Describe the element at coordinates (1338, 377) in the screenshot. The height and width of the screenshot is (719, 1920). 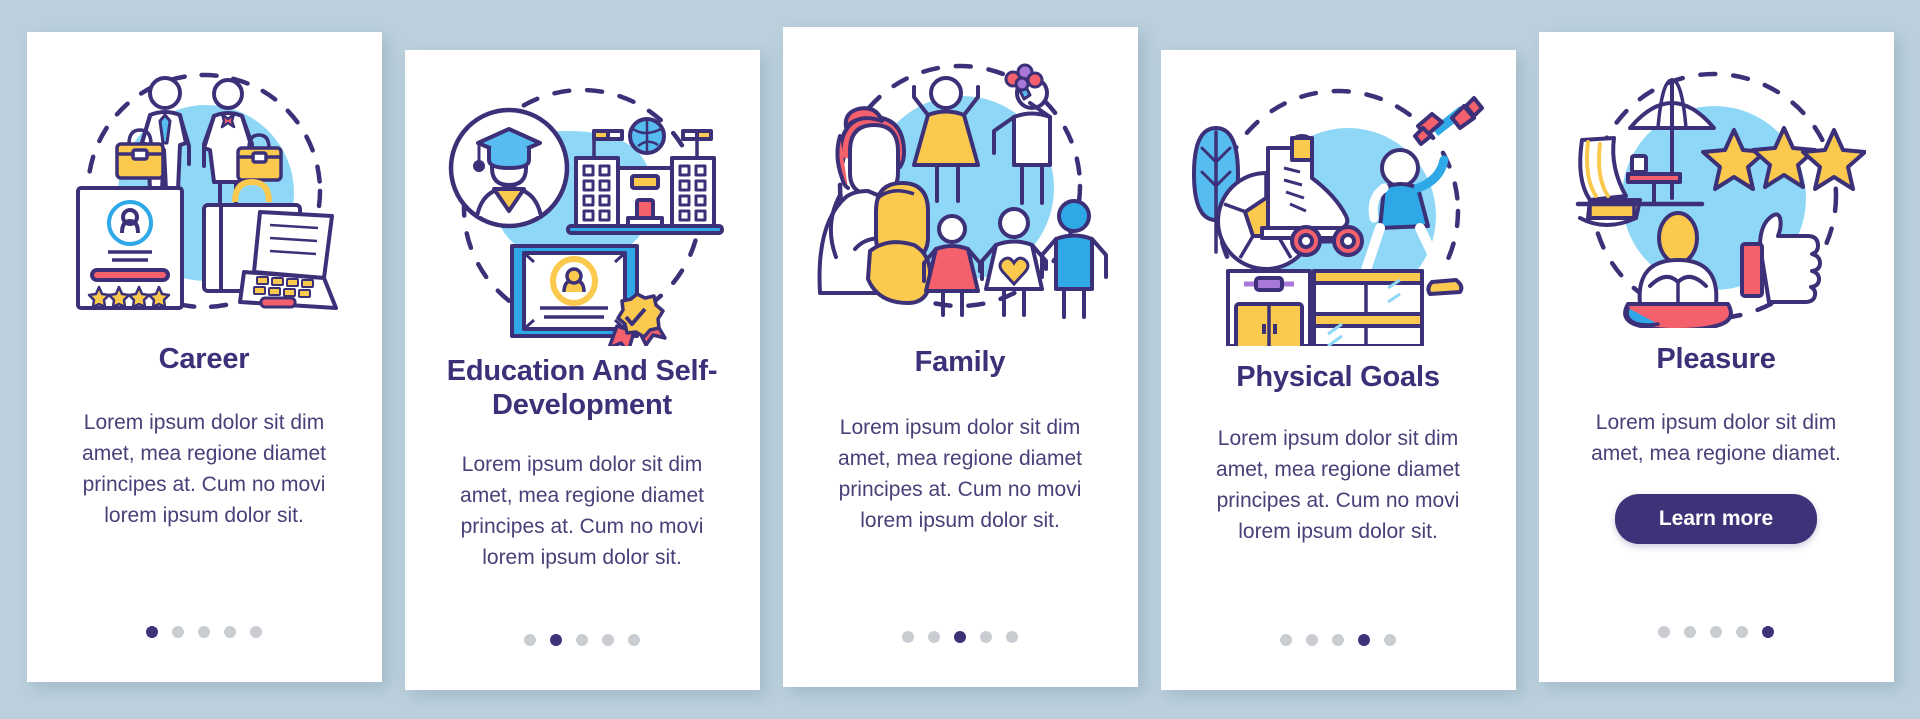
I see `card-title: Physical Goals` at that location.